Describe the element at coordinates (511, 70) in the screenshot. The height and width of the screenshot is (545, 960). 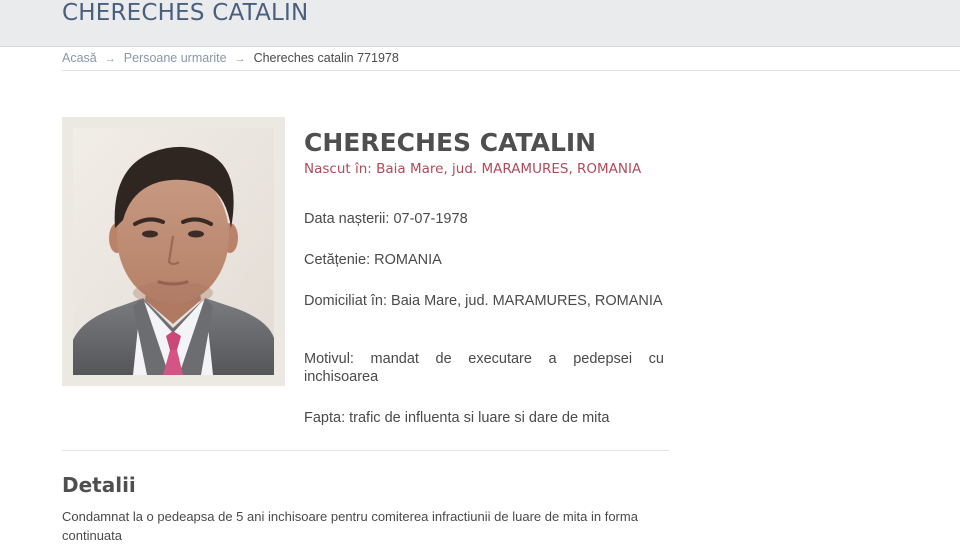
I see `breadcrumb-divider` at that location.